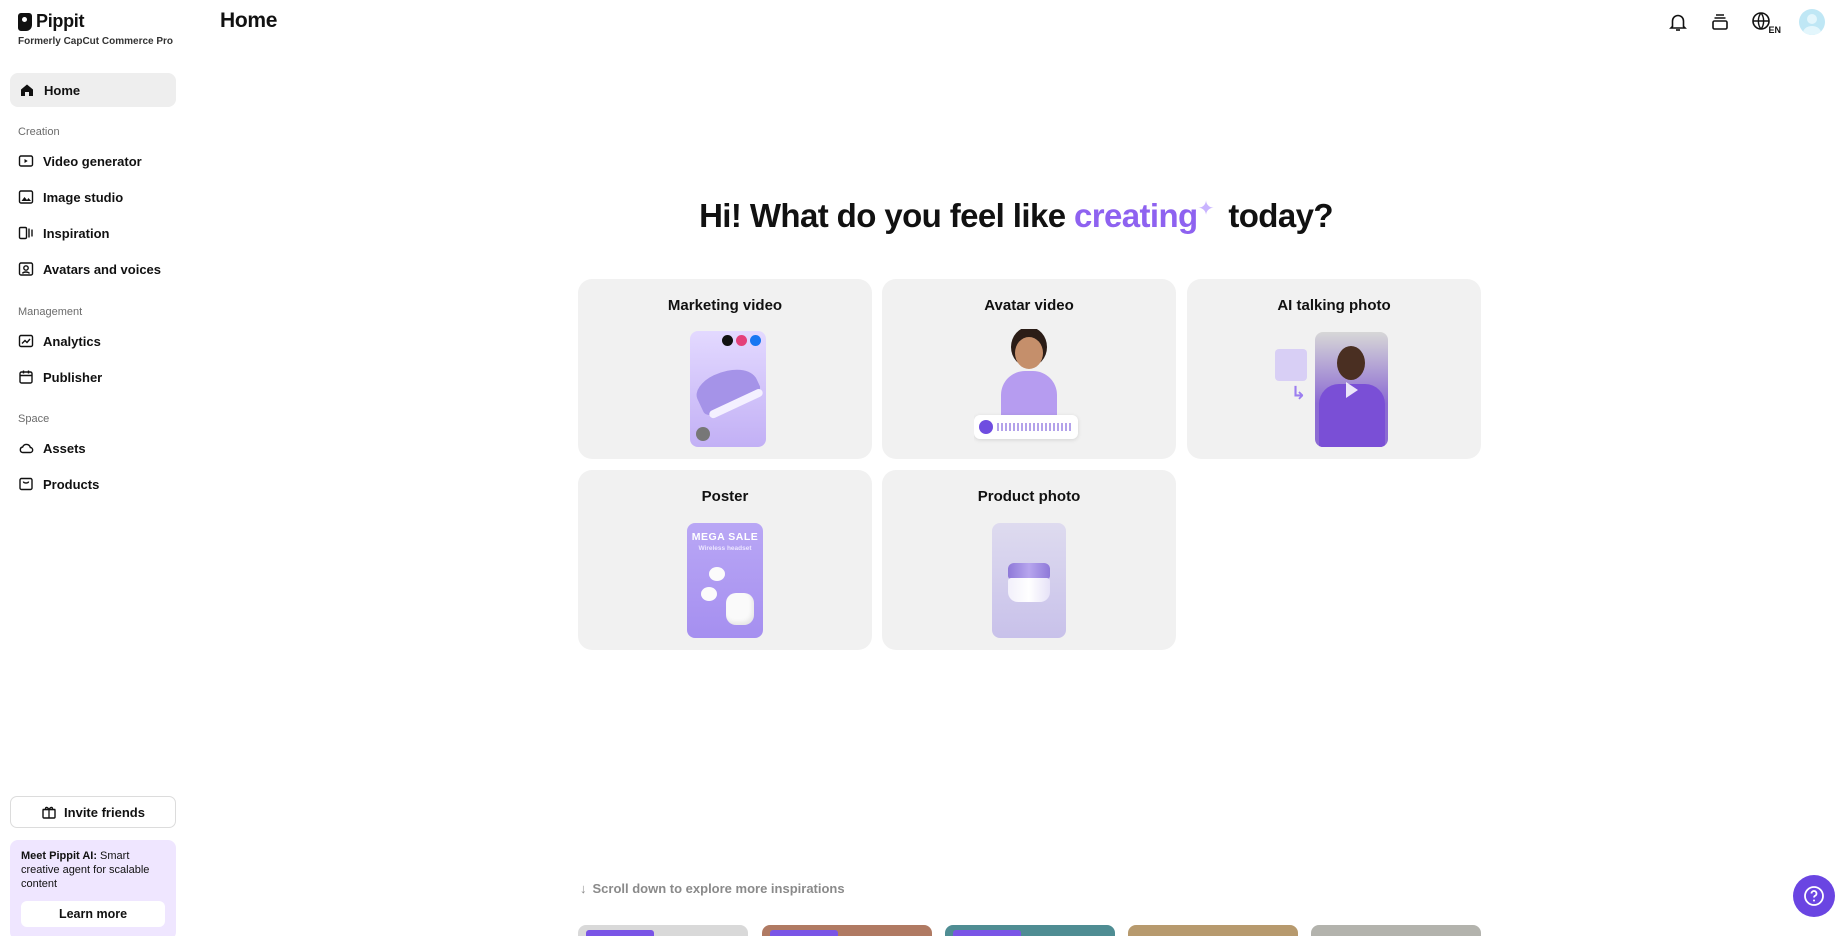 This screenshot has height=936, width=1847. I want to click on card-product-photo: Product photo, so click(1029, 560).